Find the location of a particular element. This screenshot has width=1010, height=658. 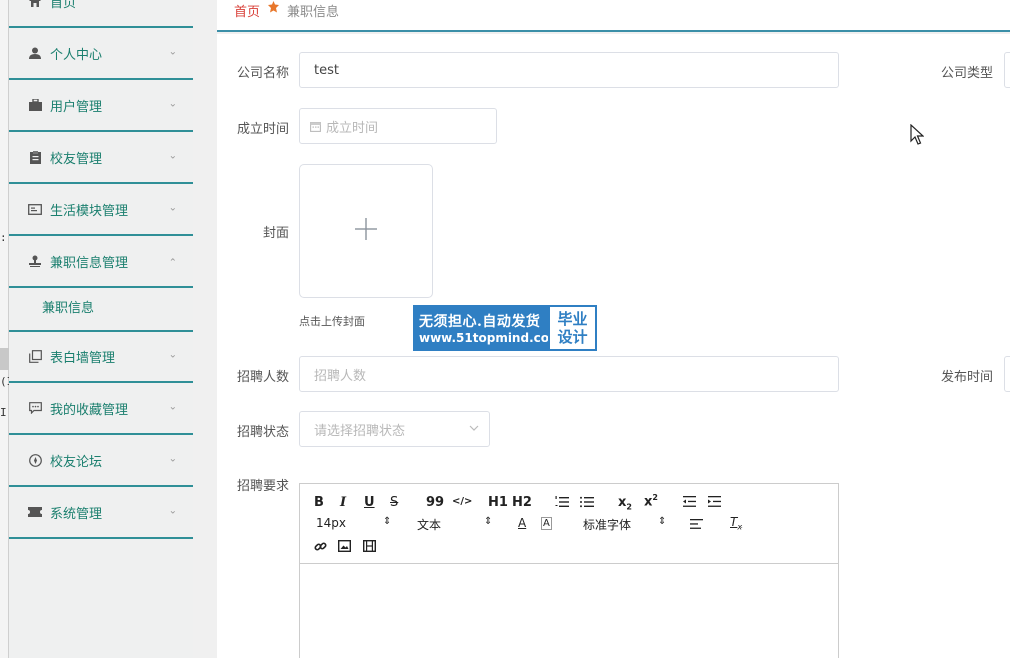

bold-button: B is located at coordinates (319, 502).